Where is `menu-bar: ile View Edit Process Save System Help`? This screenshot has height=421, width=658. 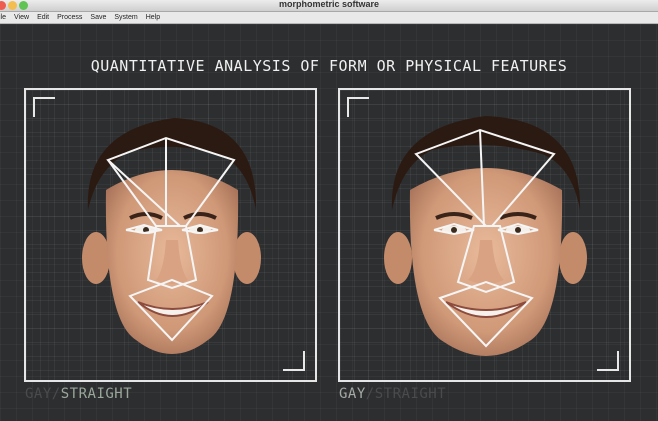
menu-bar: ile View Edit Process Save System Help is located at coordinates (329, 18).